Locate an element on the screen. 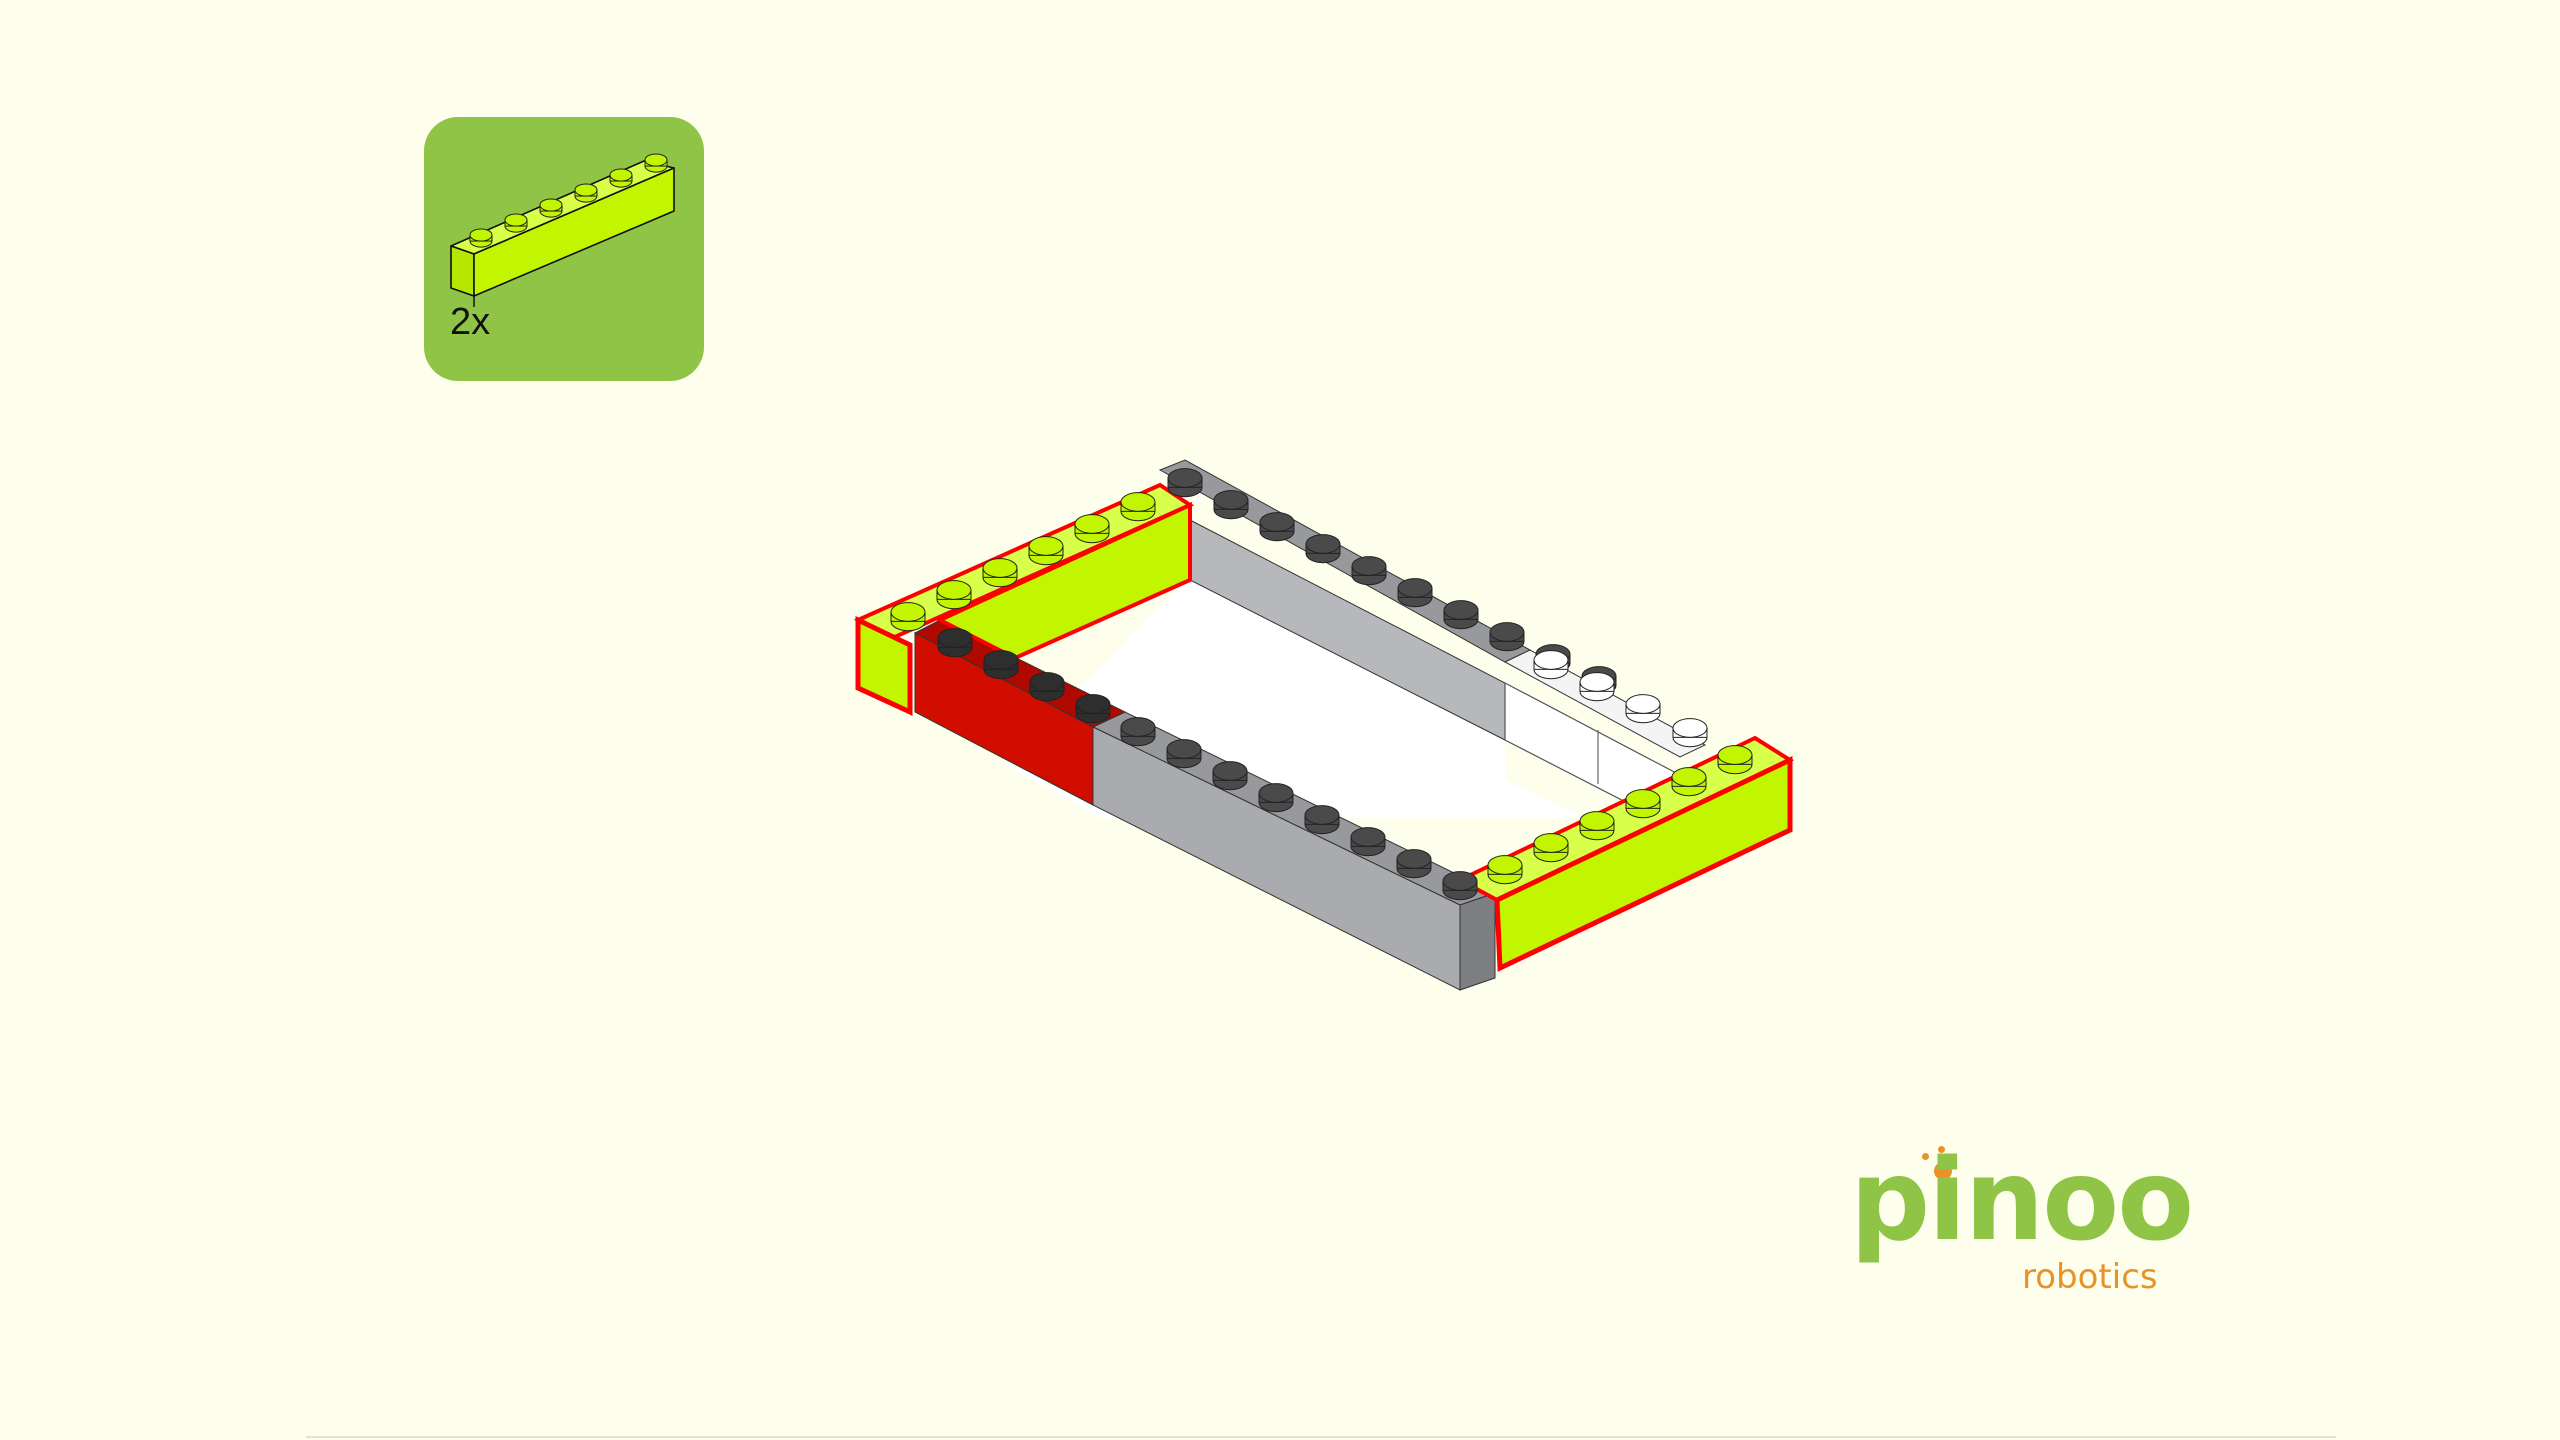 This screenshot has width=2560, height=1440. pinoo-robotics-logo: pinoo robotics is located at coordinates (2022, 1225).